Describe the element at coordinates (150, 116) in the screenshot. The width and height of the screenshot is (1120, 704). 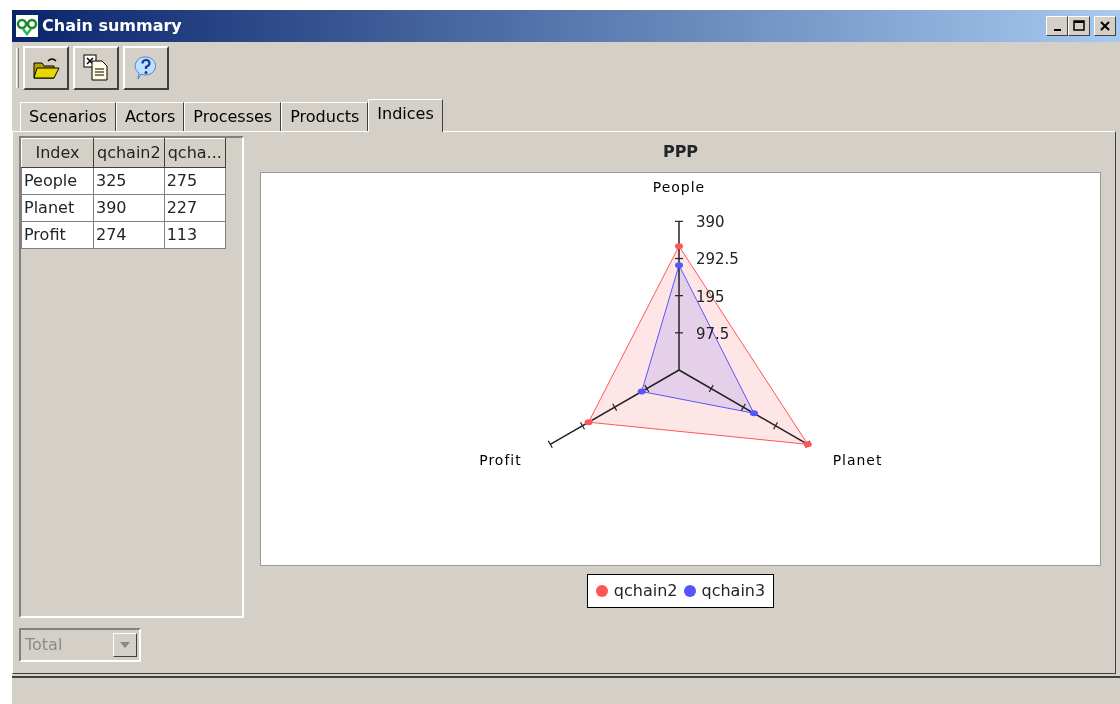
I see `tab: Actors` at that location.